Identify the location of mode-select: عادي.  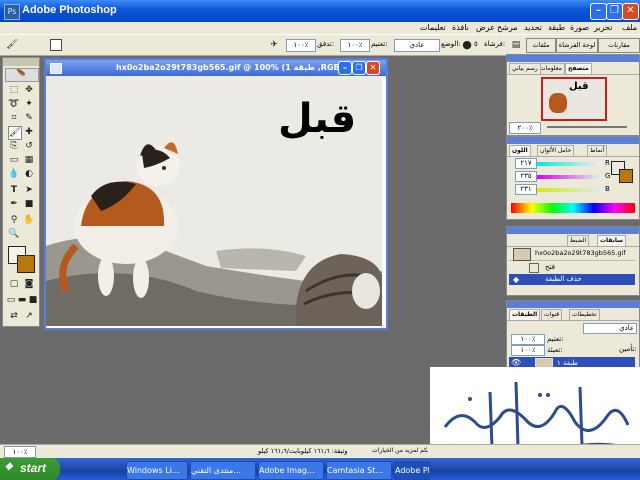
(417, 45).